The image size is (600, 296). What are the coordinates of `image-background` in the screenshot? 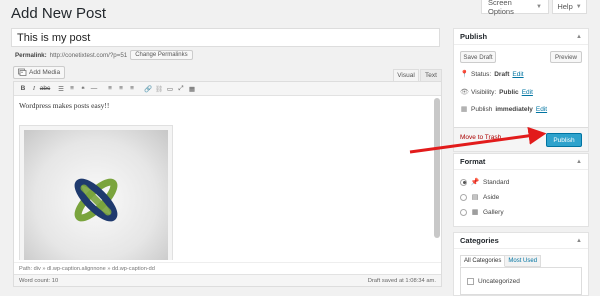 It's located at (96, 195).